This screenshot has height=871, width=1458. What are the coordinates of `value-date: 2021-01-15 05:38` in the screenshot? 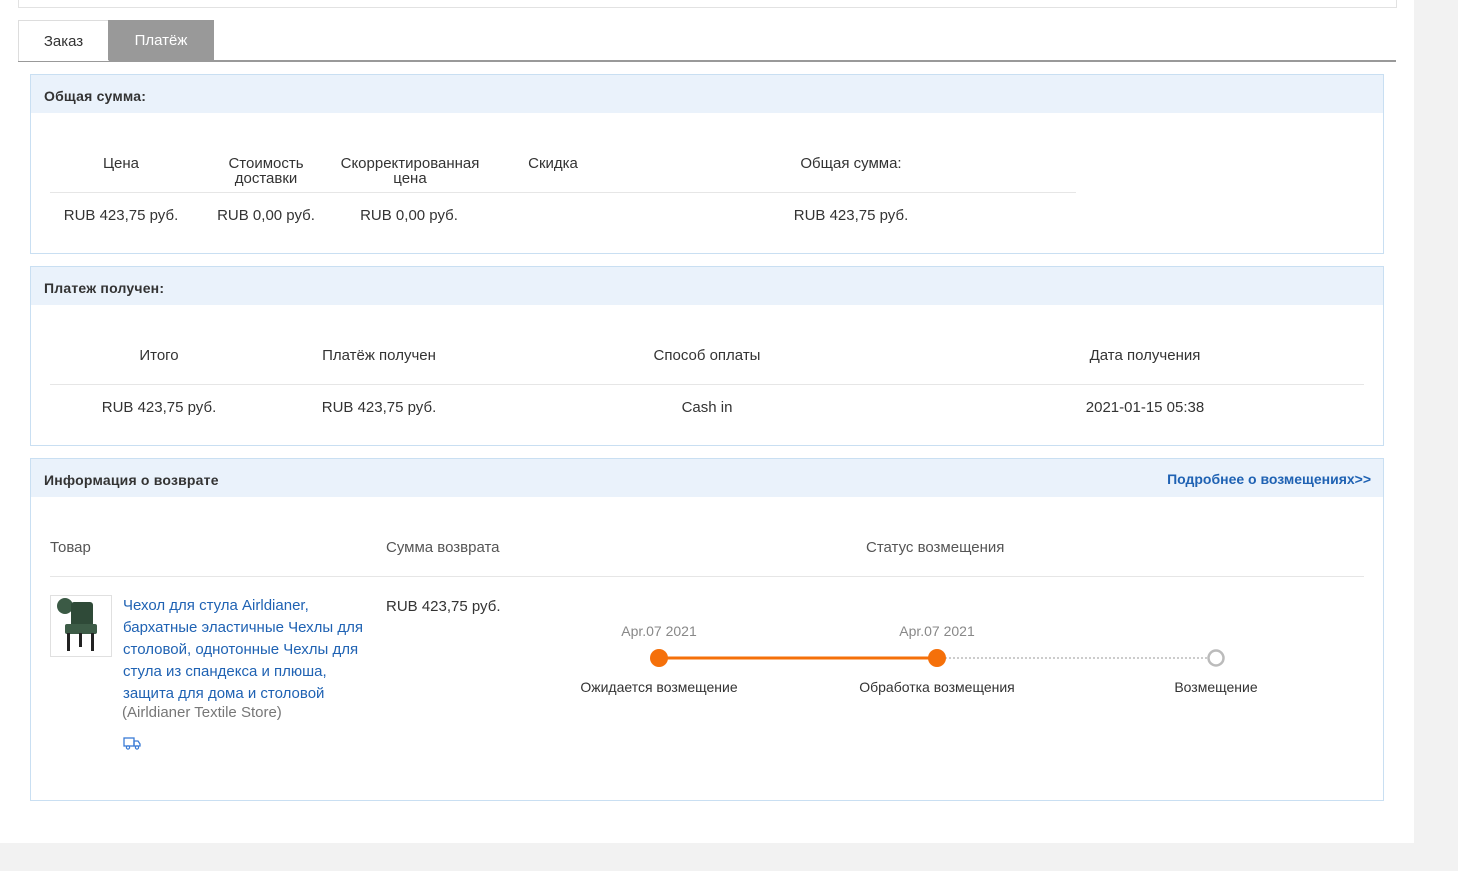 It's located at (1145, 407).